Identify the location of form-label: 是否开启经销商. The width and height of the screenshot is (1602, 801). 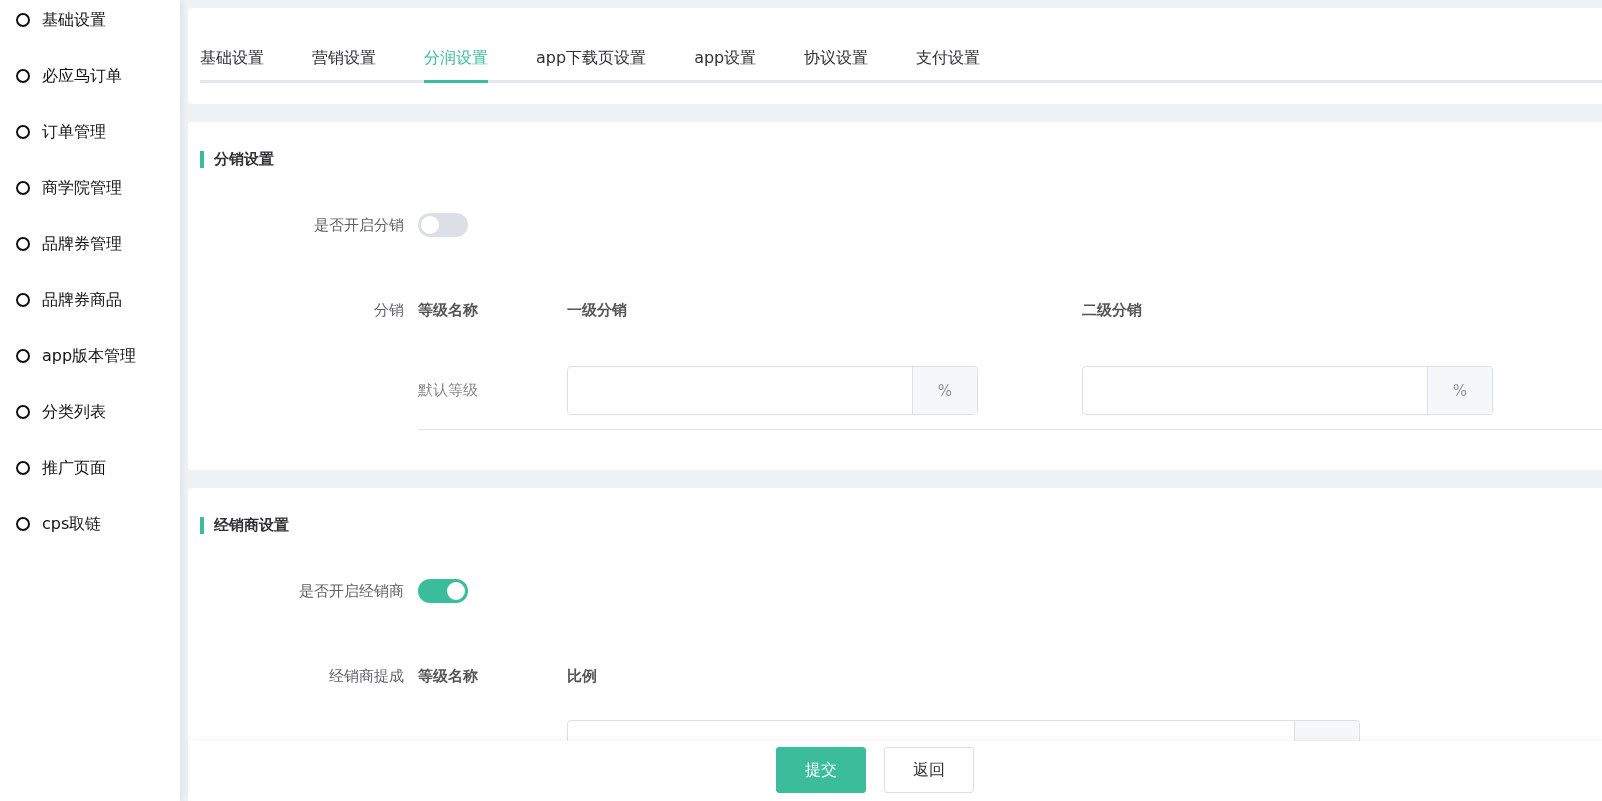
(351, 591).